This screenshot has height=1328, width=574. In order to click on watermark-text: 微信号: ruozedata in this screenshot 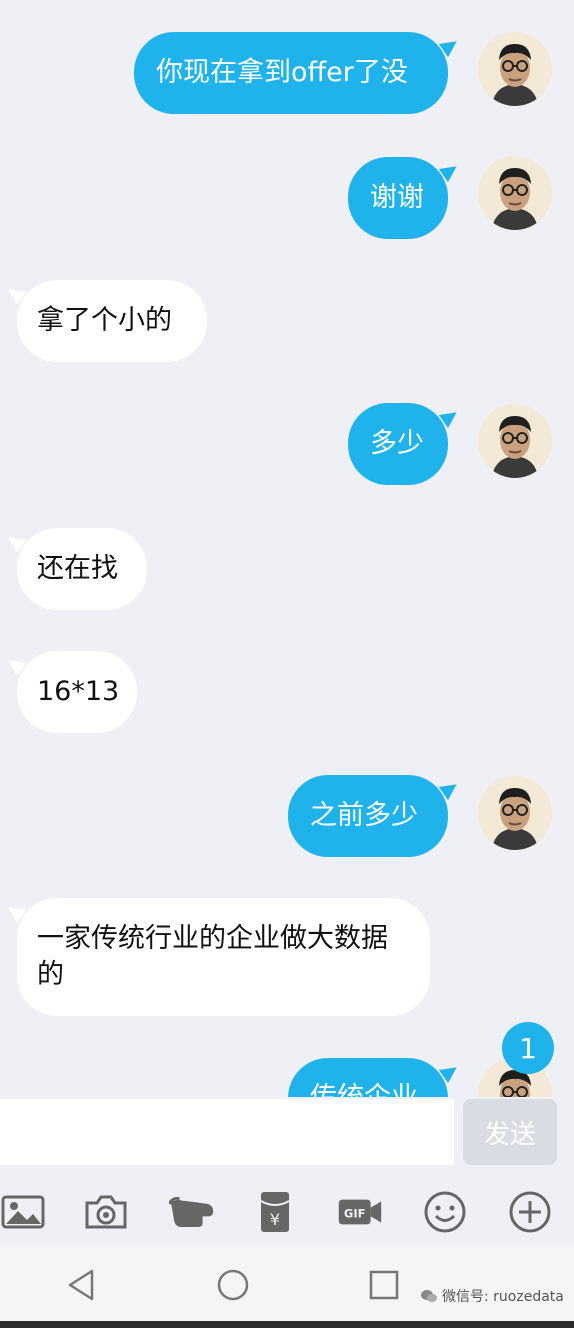, I will do `click(503, 1297)`.